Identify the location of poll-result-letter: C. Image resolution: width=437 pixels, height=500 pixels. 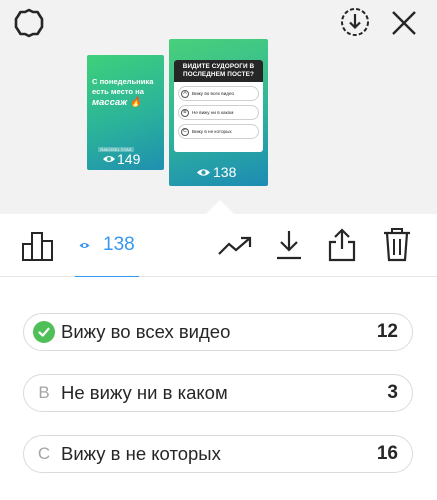
(44, 453).